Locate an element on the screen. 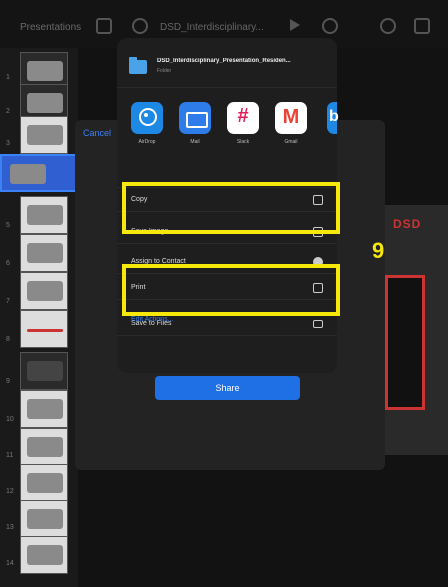 The height and width of the screenshot is (587, 448). collaborate-icon is located at coordinates (330, 26).